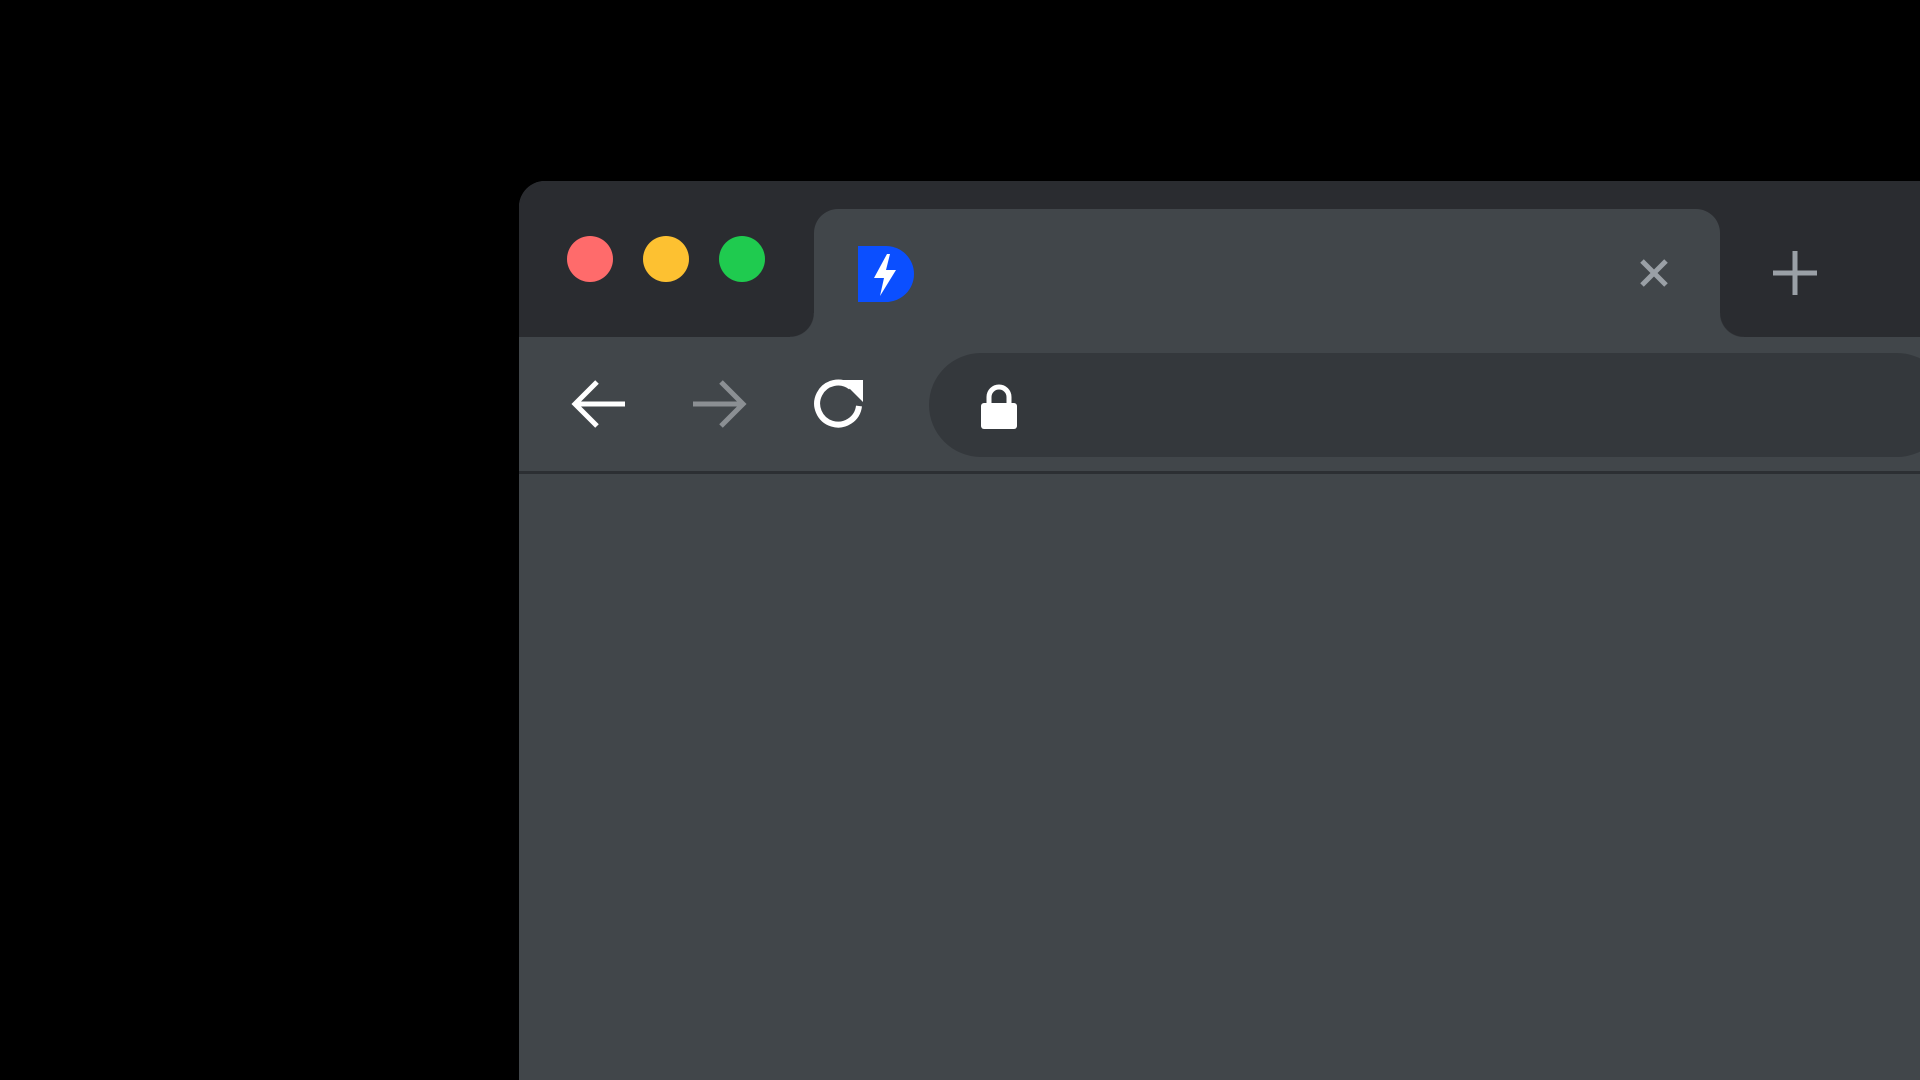 The height and width of the screenshot is (1080, 1920). I want to click on active-tab, so click(1267, 273).